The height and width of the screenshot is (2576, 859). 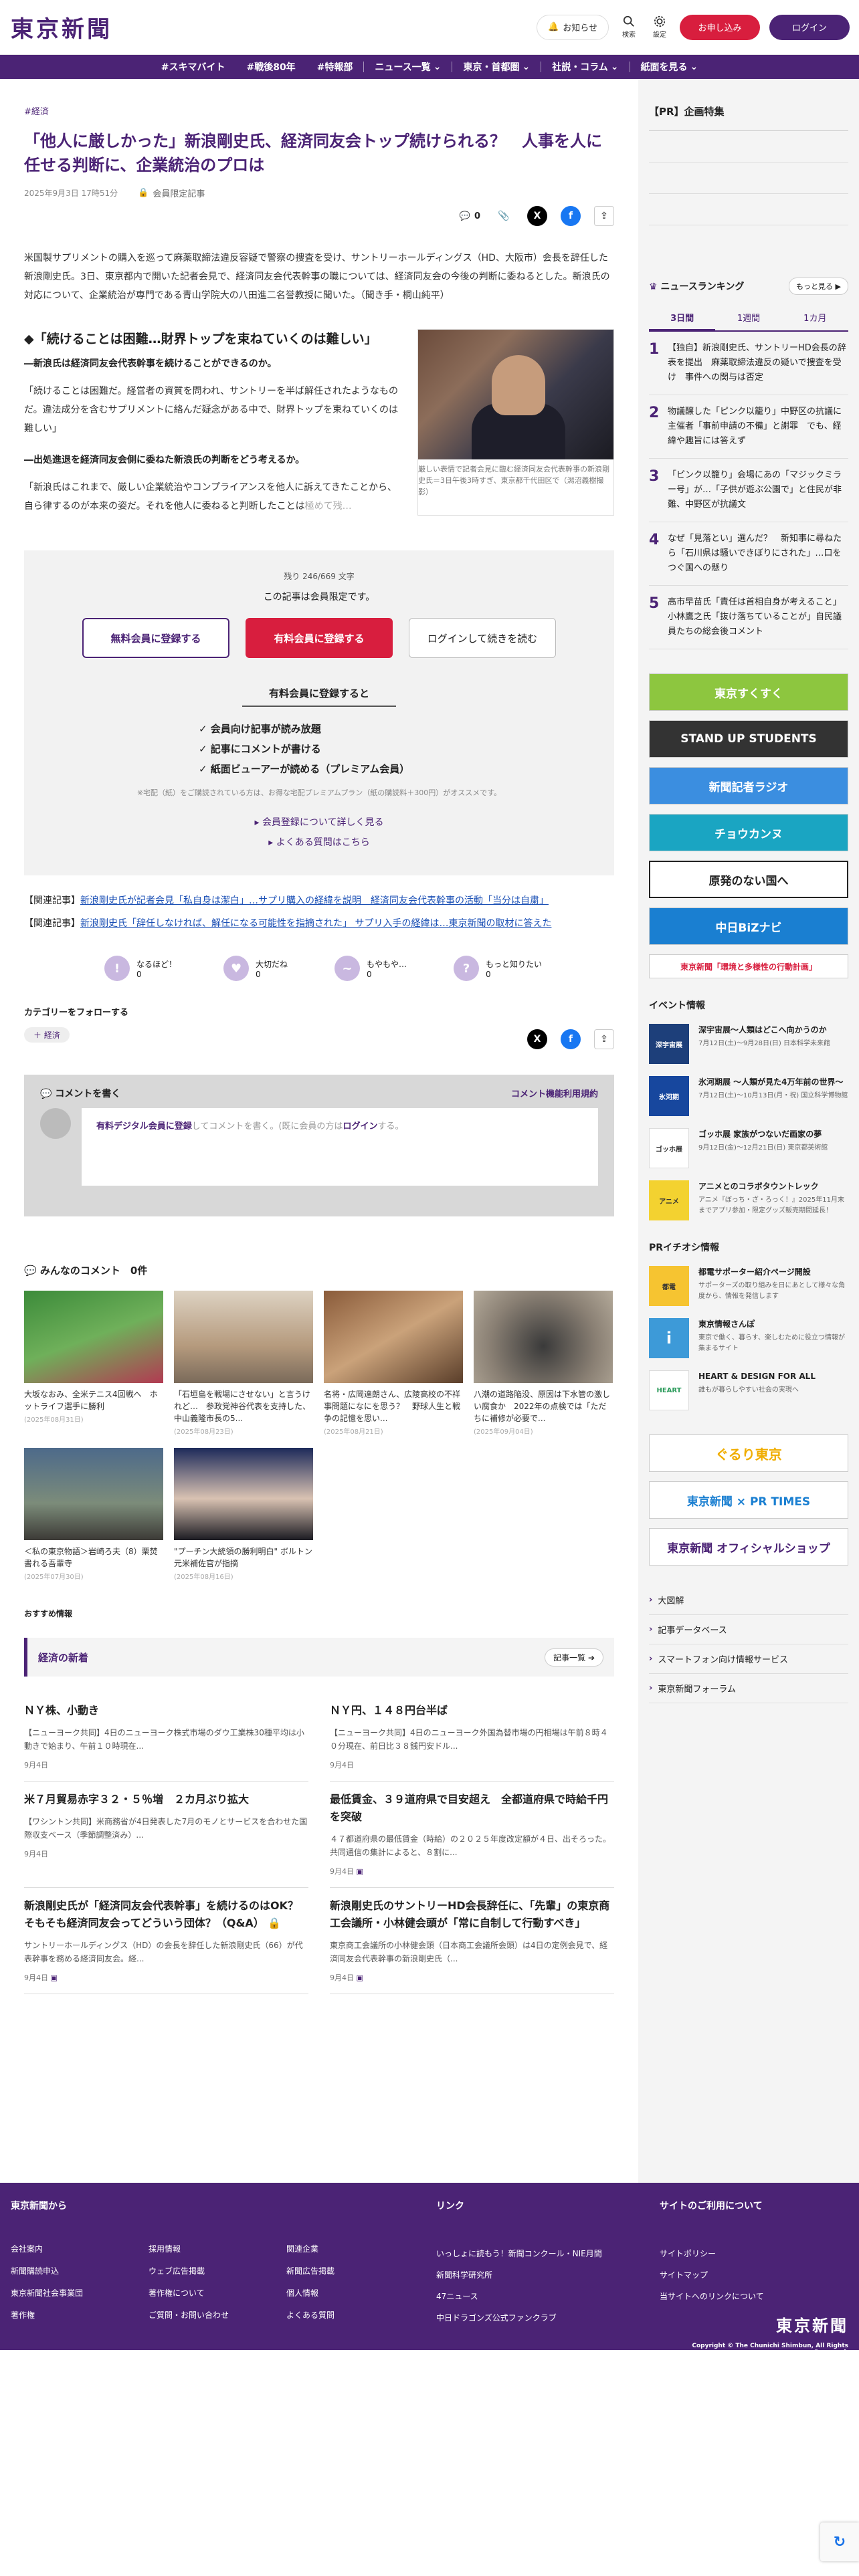 What do you see at coordinates (360, 1127) in the screenshot?
I see `comment-login-link: ログイン` at bounding box center [360, 1127].